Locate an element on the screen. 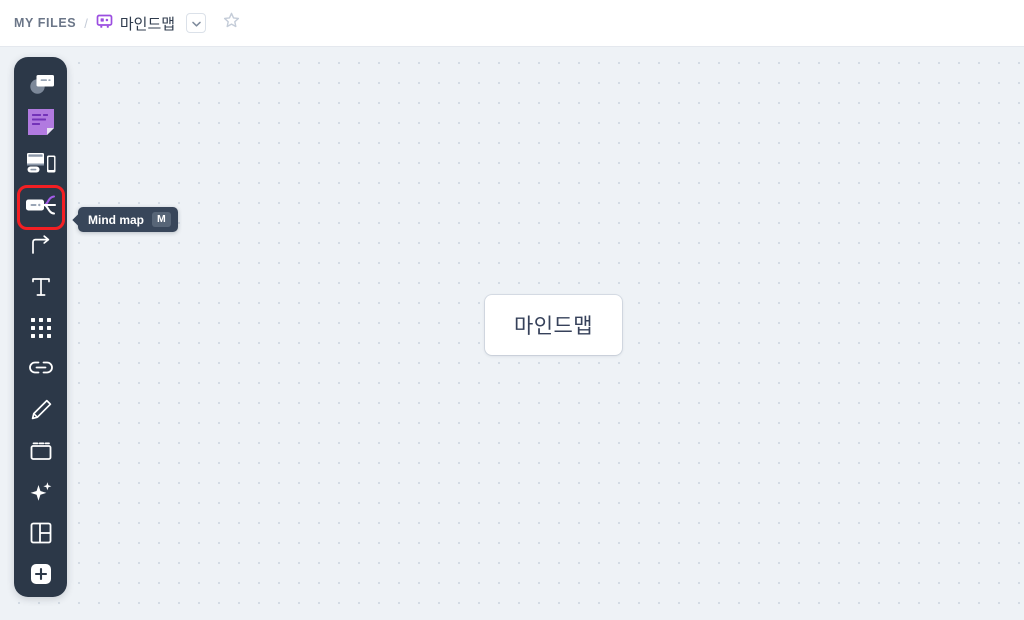  sticky-note-icon is located at coordinates (41, 124).